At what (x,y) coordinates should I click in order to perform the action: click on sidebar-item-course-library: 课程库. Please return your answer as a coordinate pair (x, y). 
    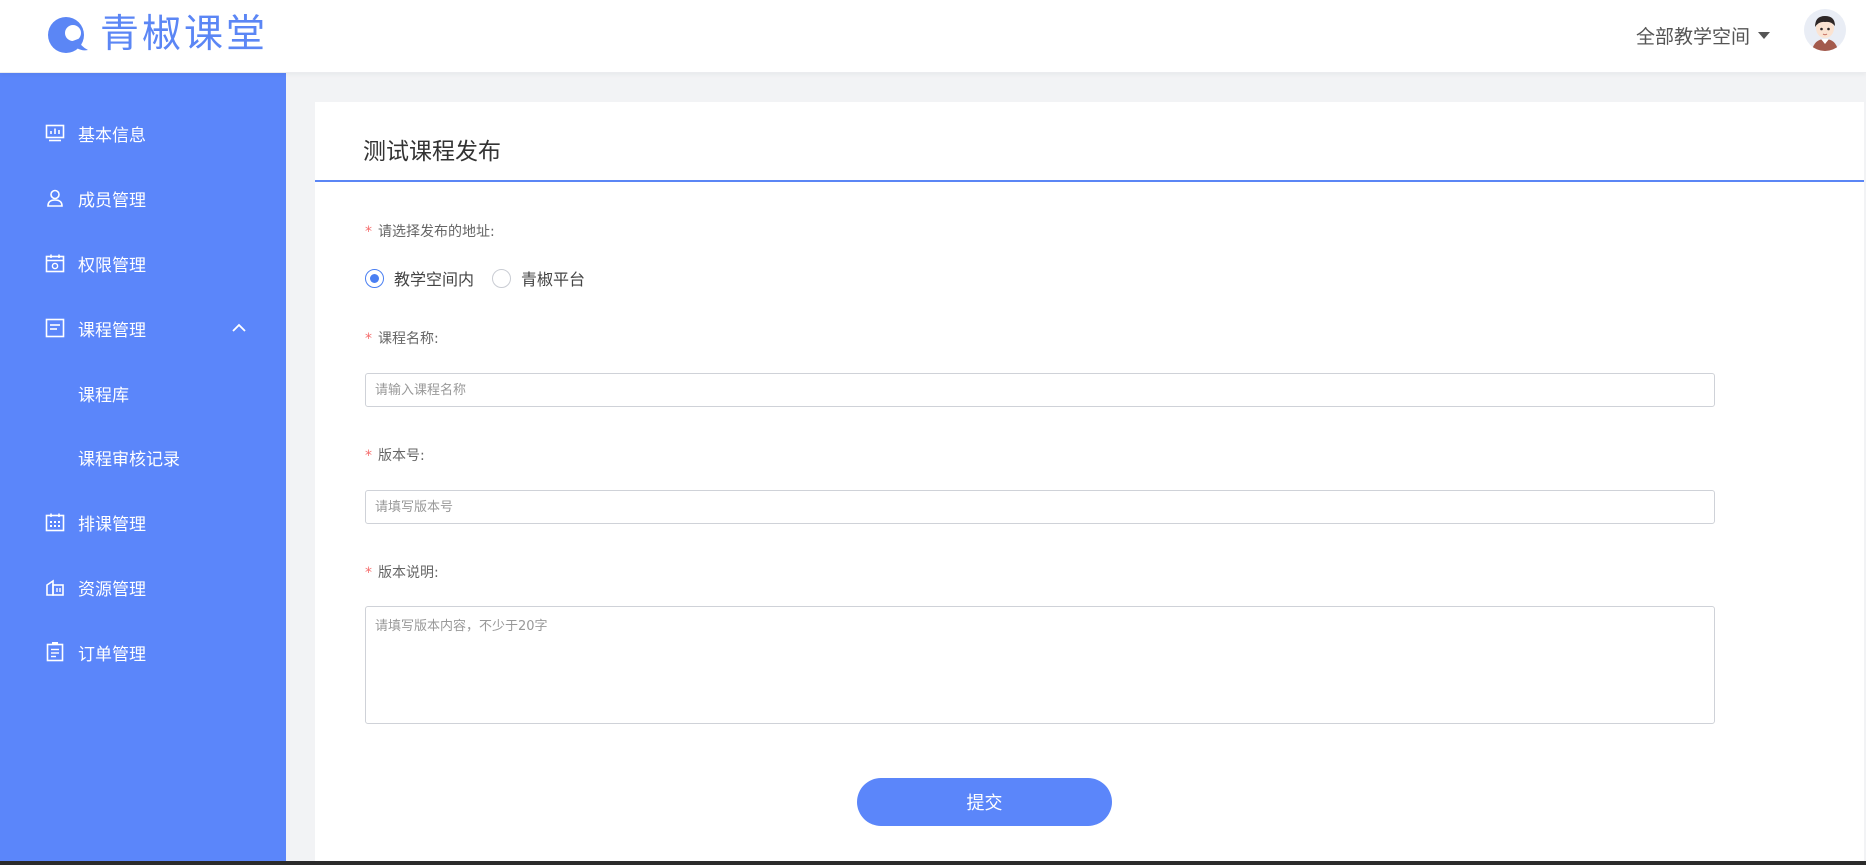
    Looking at the image, I should click on (143, 393).